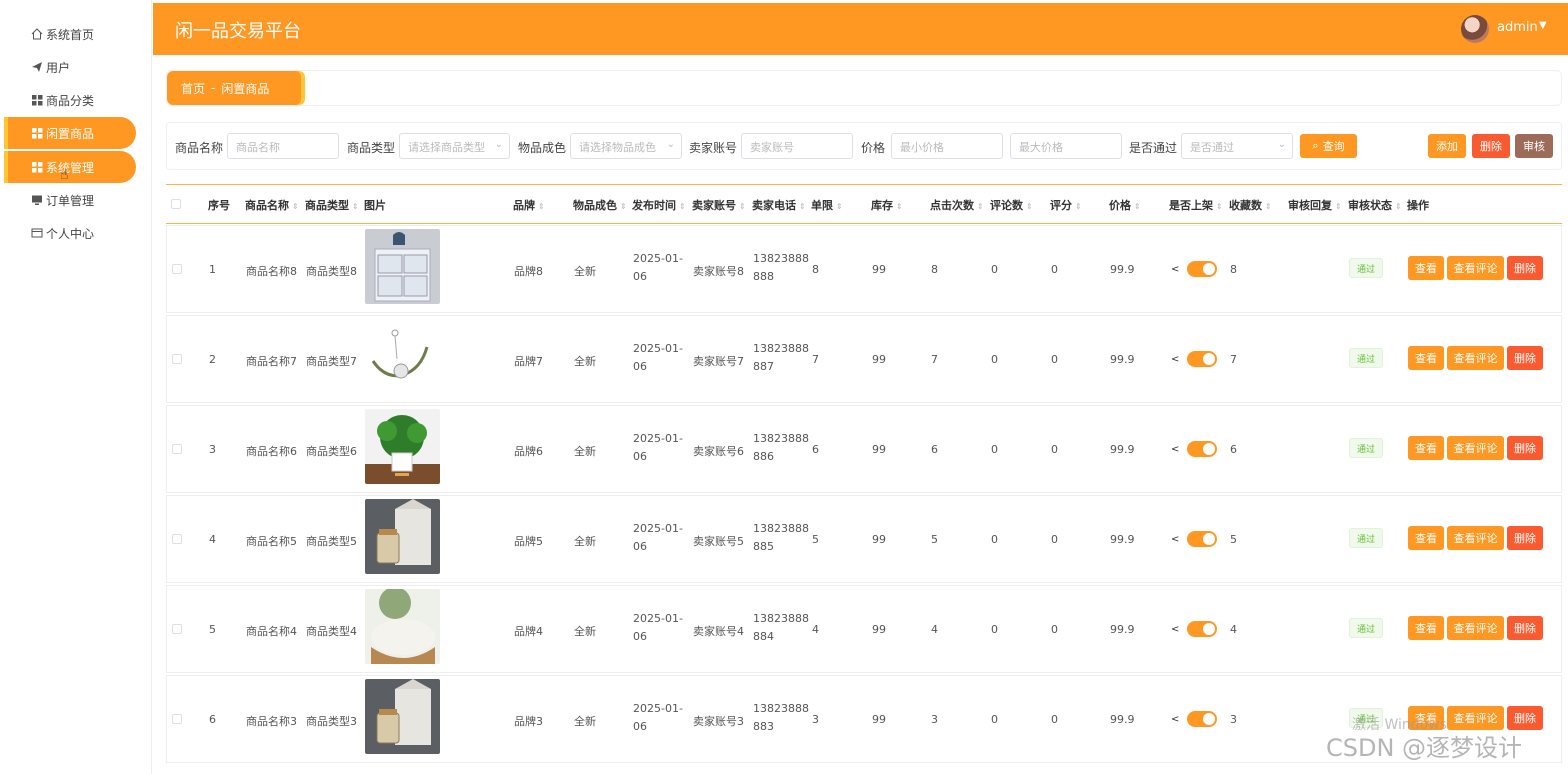  Describe the element at coordinates (827, 205) in the screenshot. I see `col-limit: 单限 ⇕` at that location.